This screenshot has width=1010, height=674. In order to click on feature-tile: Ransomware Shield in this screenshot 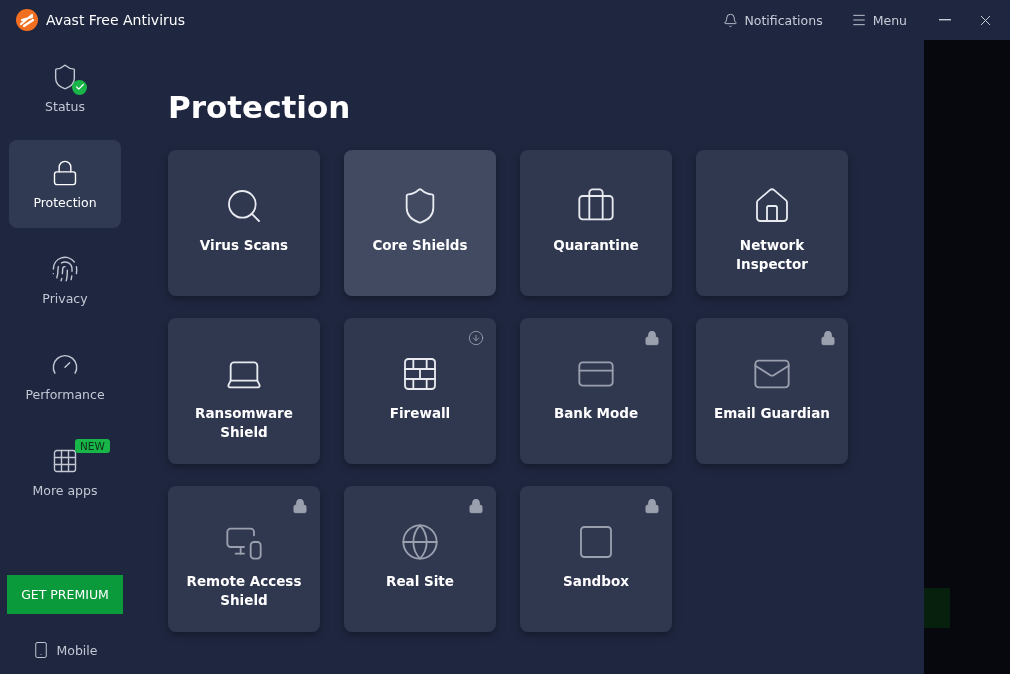, I will do `click(244, 391)`.